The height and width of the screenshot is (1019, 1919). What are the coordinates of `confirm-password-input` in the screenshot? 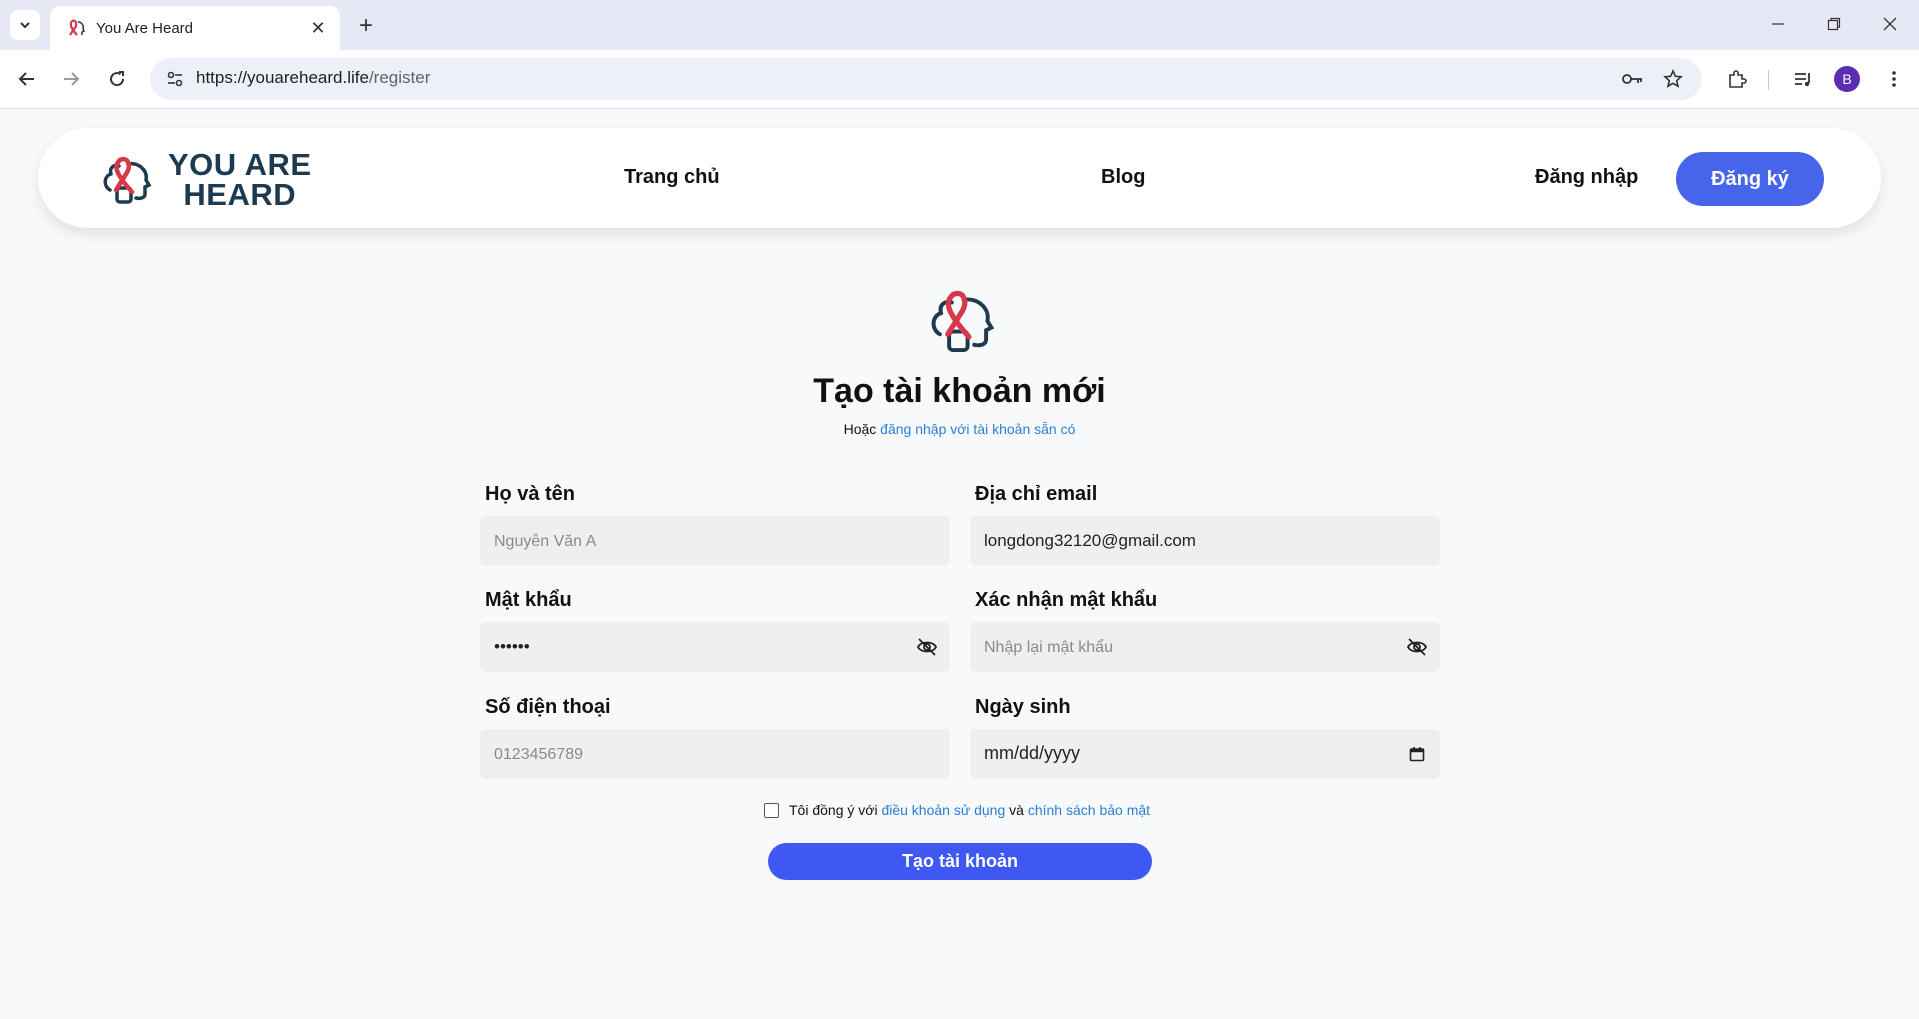 It's located at (1205, 647).